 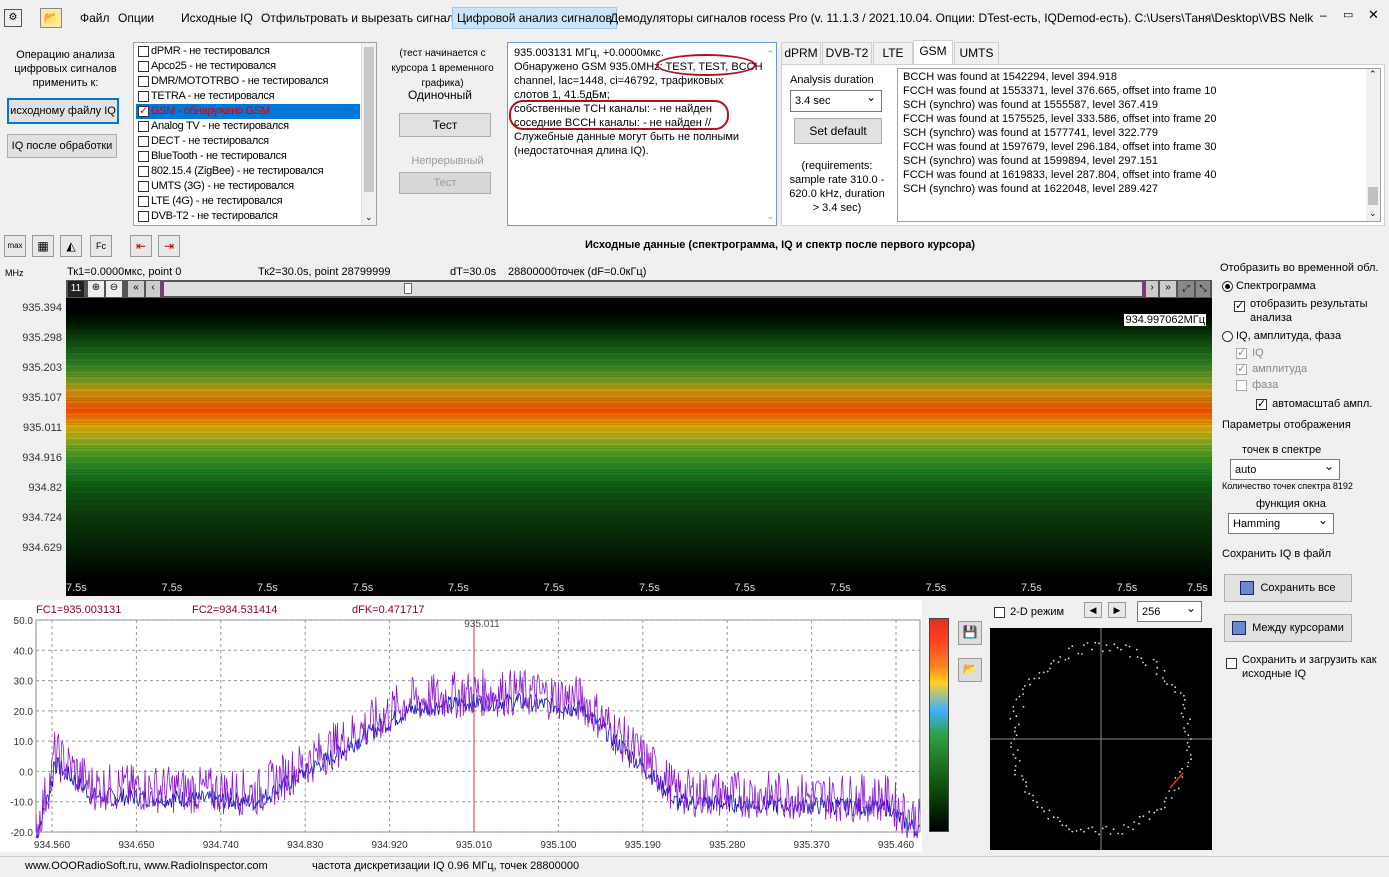 I want to click on iq-checkbox: IQ, so click(x=1250, y=352).